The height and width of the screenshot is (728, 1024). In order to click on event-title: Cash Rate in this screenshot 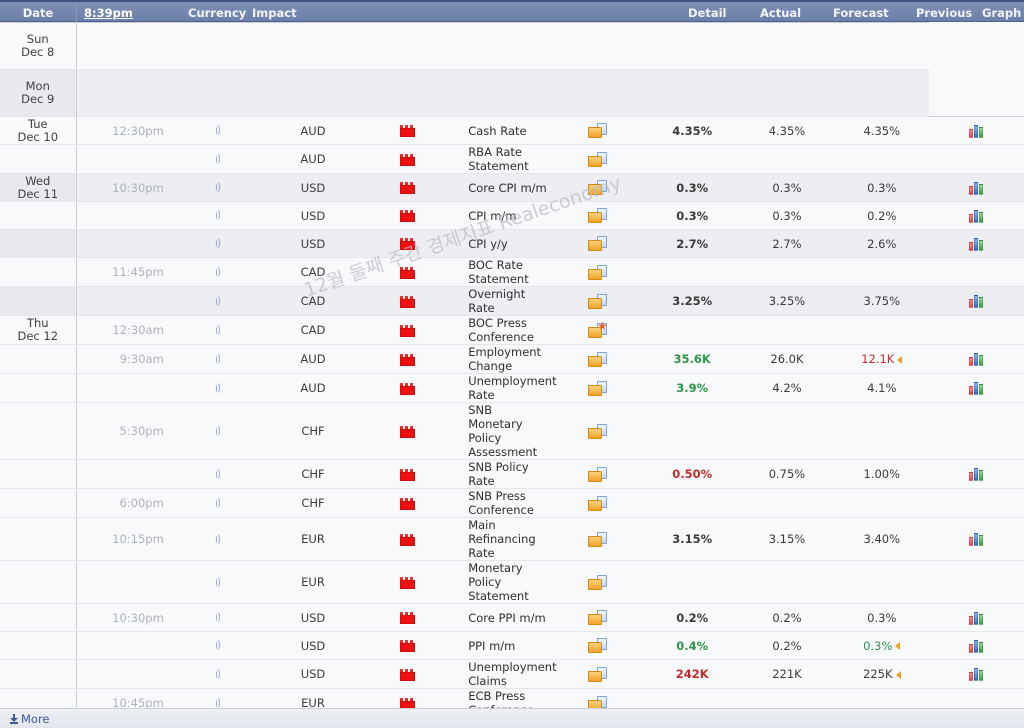, I will do `click(502, 130)`.